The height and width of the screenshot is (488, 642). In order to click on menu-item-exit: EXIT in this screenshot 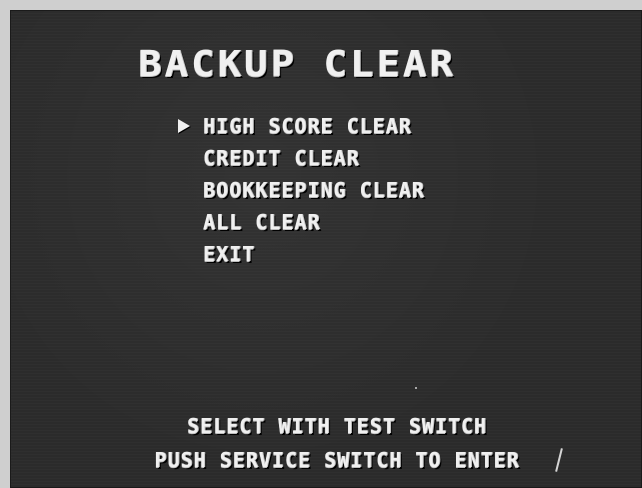, I will do `click(297, 256)`.